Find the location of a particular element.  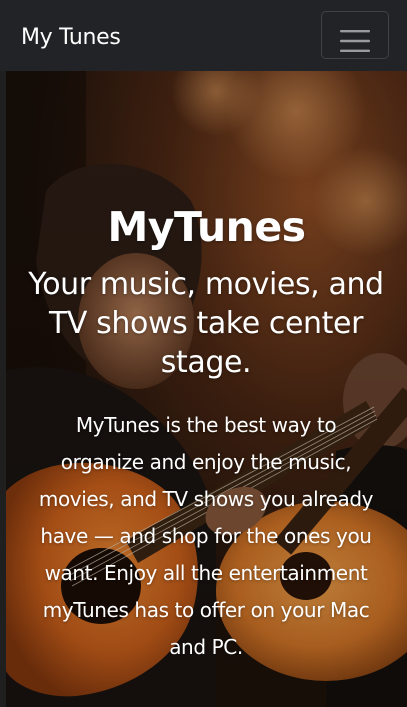

navbar-toggler-button is located at coordinates (355, 35).